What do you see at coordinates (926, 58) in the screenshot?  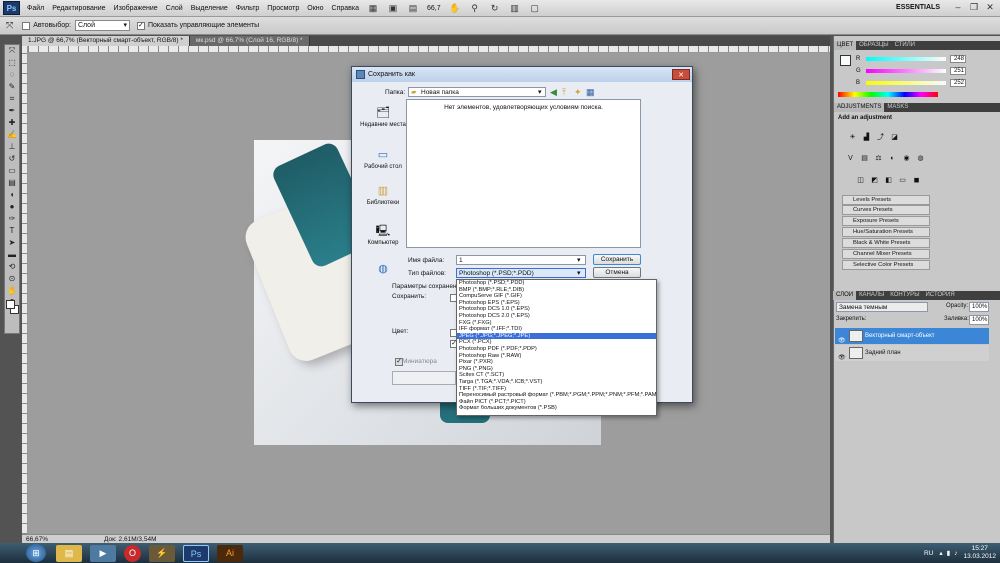 I see `red-slider: R 248` at bounding box center [926, 58].